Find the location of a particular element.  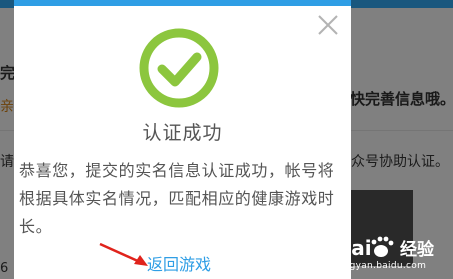

return-to-game-link: 返回游戏 is located at coordinates (179, 263).